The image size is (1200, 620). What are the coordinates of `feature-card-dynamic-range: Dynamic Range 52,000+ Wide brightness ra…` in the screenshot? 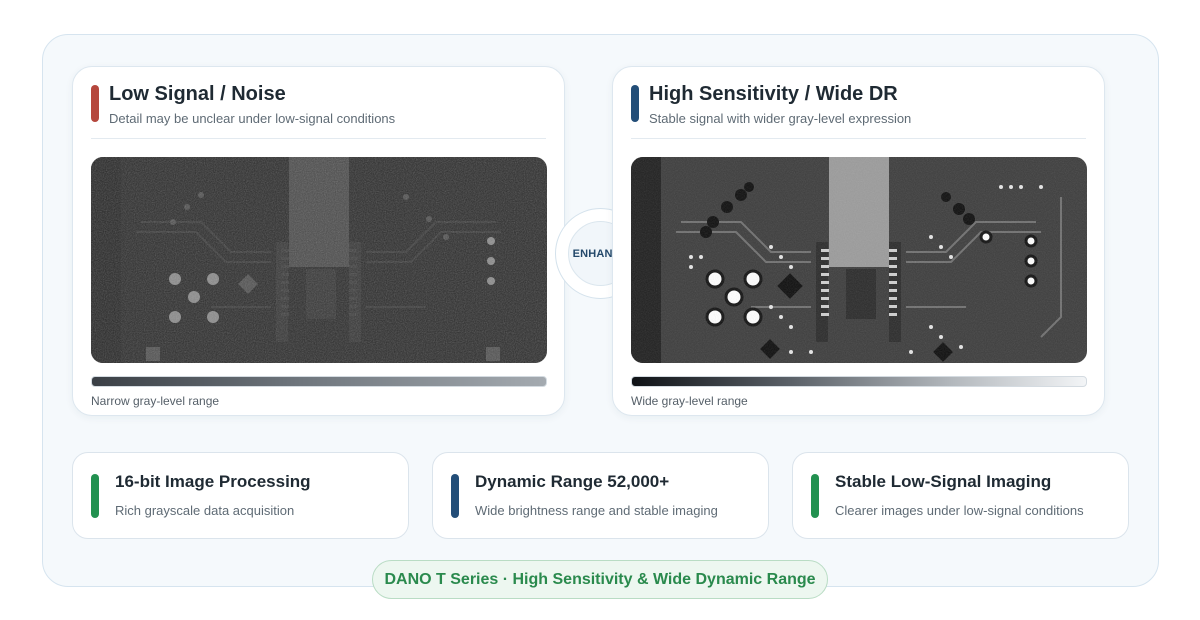 It's located at (600, 495).